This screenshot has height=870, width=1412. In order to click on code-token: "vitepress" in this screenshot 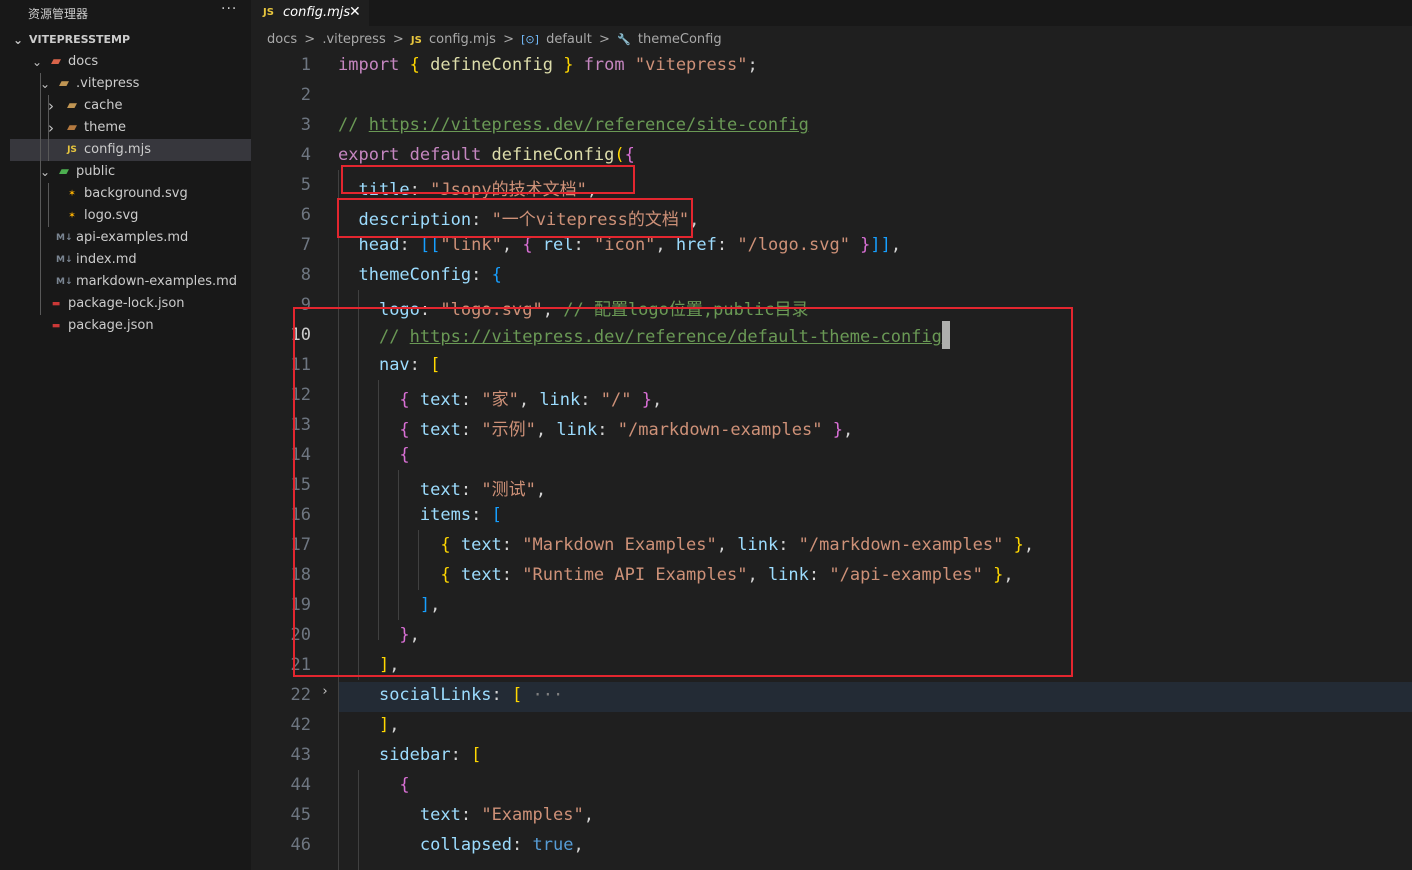, I will do `click(691, 65)`.